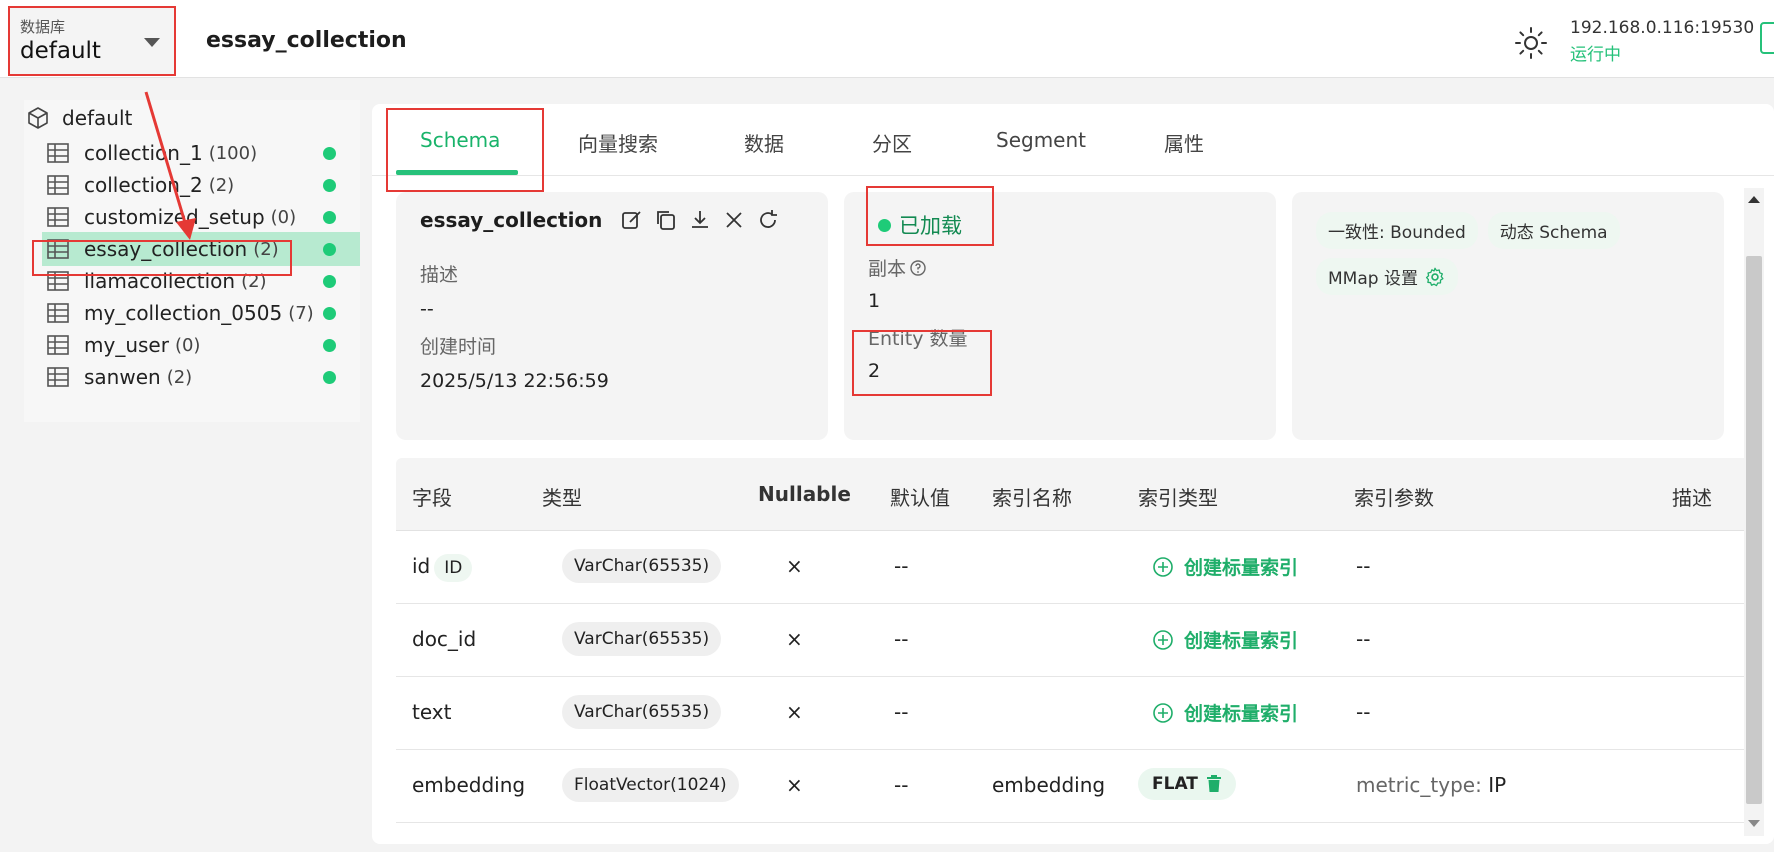 The image size is (1774, 852). Describe the element at coordinates (734, 220) in the screenshot. I see `close-icon` at that location.